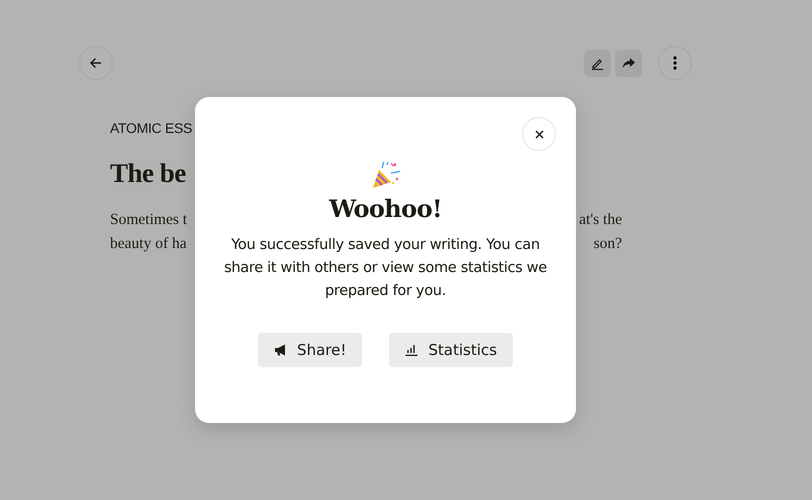 The image size is (812, 500). Describe the element at coordinates (148, 173) in the screenshot. I see `essay-title: The be` at that location.